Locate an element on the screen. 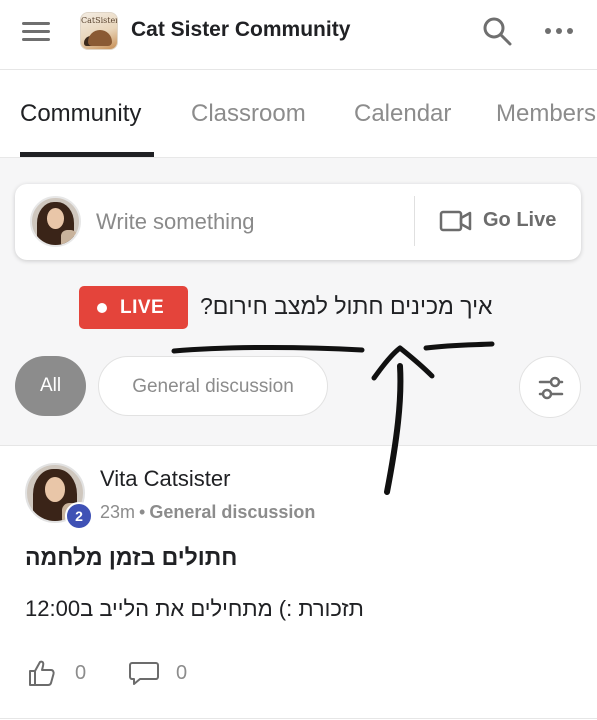  post-time: 23m is located at coordinates (118, 512).